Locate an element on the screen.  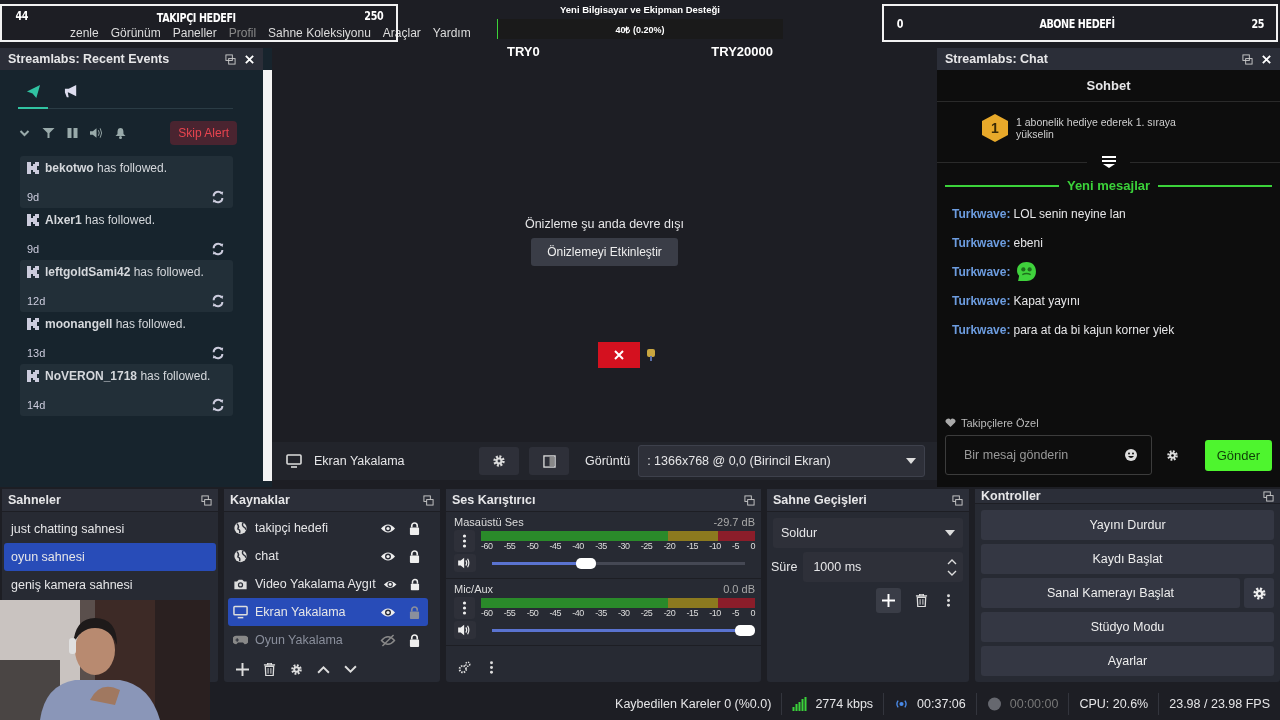
control-button: Sanal Kamerayı Başlat is located at coordinates (1110, 593).